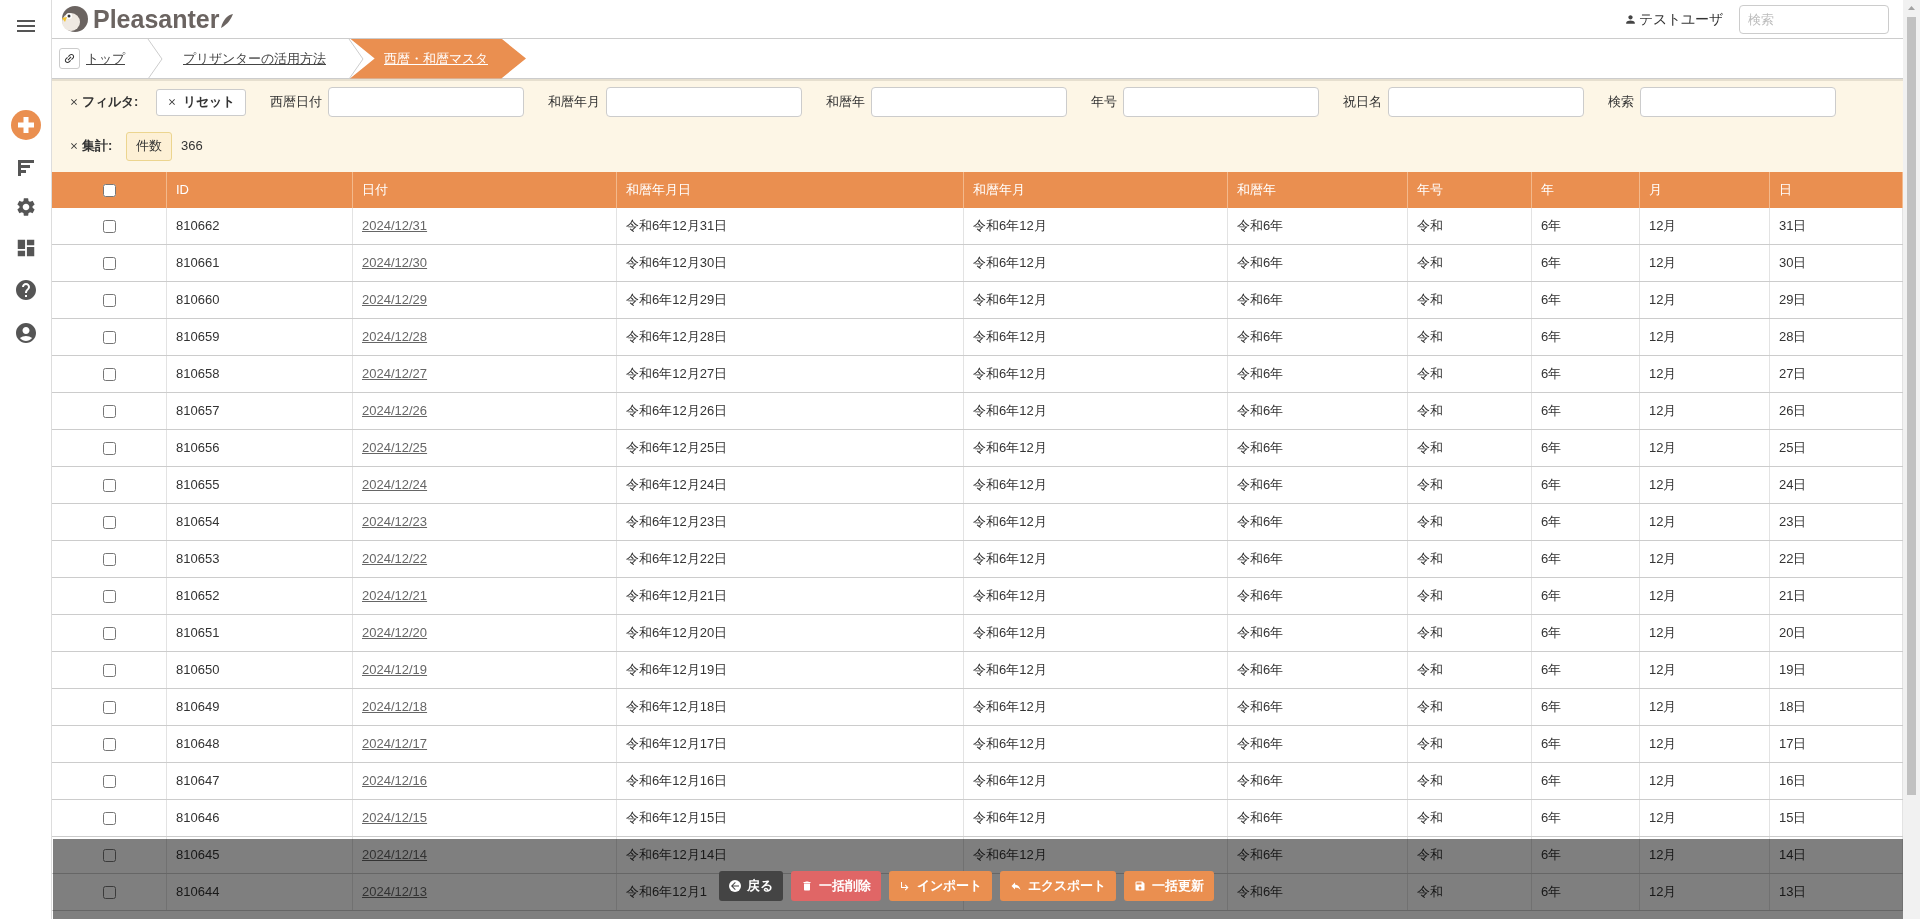 The image size is (1920, 919). What do you see at coordinates (750, 886) in the screenshot?
I see `action-button: 戻る` at bounding box center [750, 886].